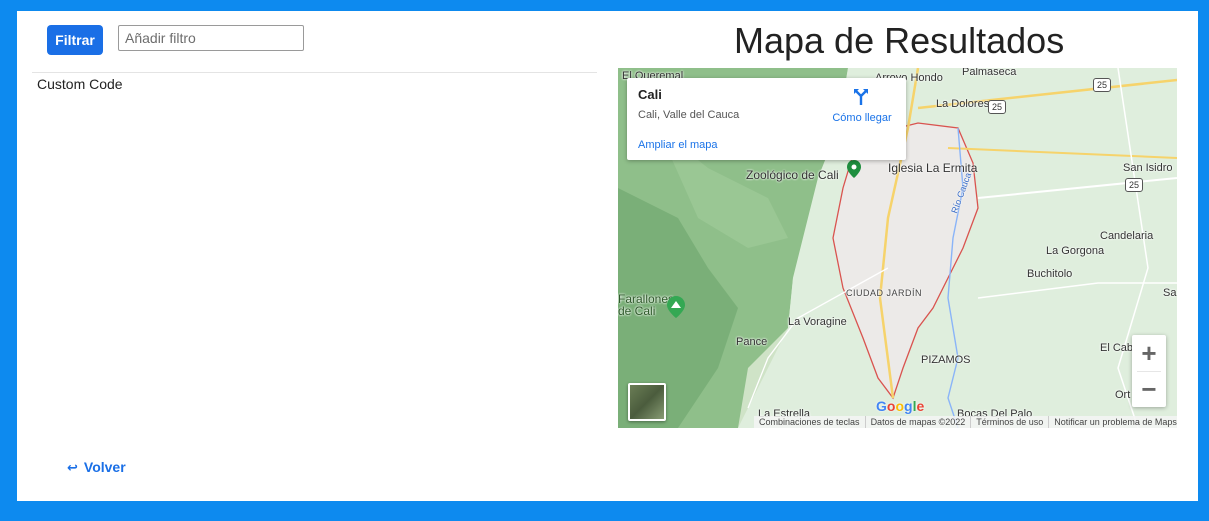  What do you see at coordinates (647, 402) in the screenshot?
I see `satellite-toggle` at bounding box center [647, 402].